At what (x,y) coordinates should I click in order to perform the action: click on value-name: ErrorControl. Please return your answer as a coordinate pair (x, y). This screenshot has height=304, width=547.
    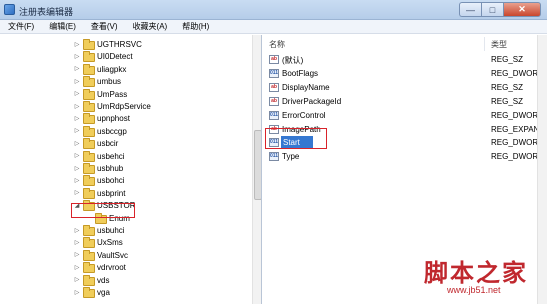
    Looking at the image, I should click on (304, 115).